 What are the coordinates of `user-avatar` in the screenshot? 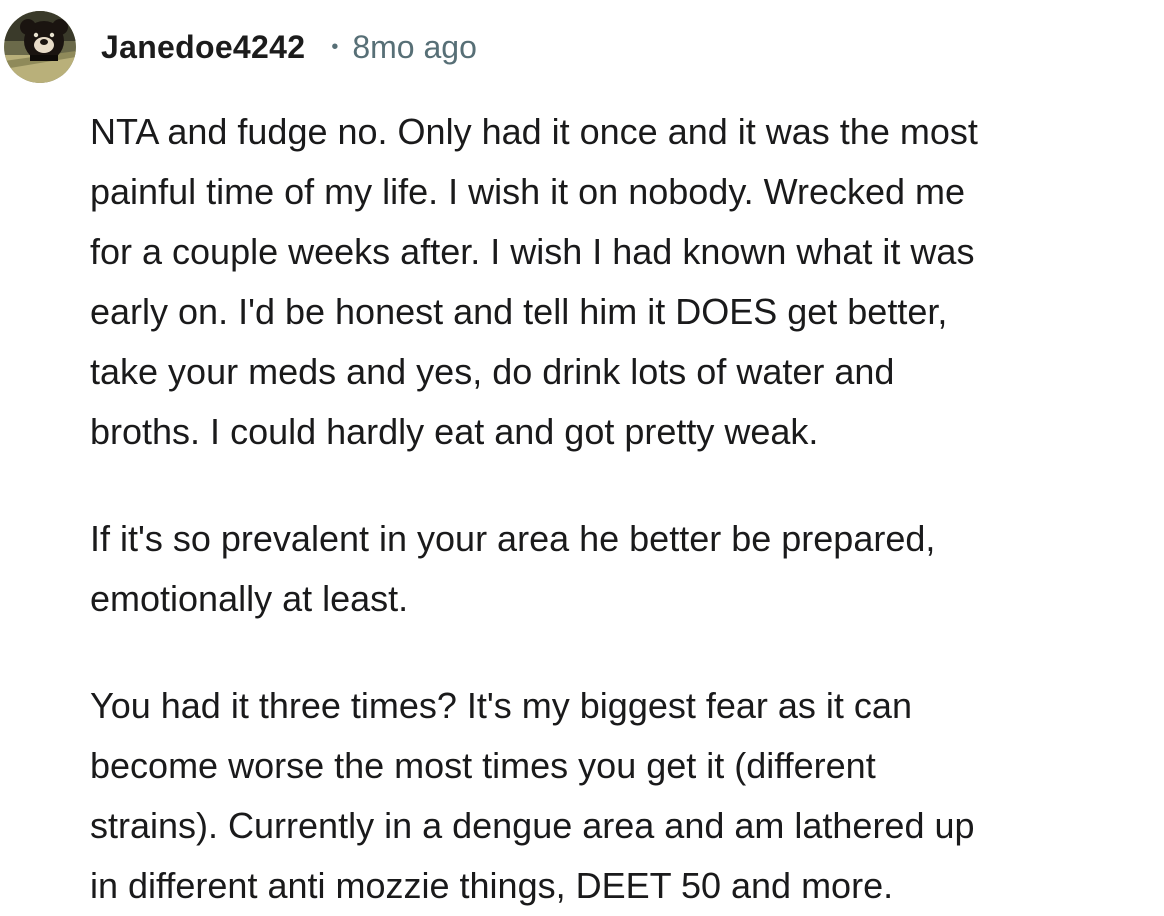 It's located at (40, 47).